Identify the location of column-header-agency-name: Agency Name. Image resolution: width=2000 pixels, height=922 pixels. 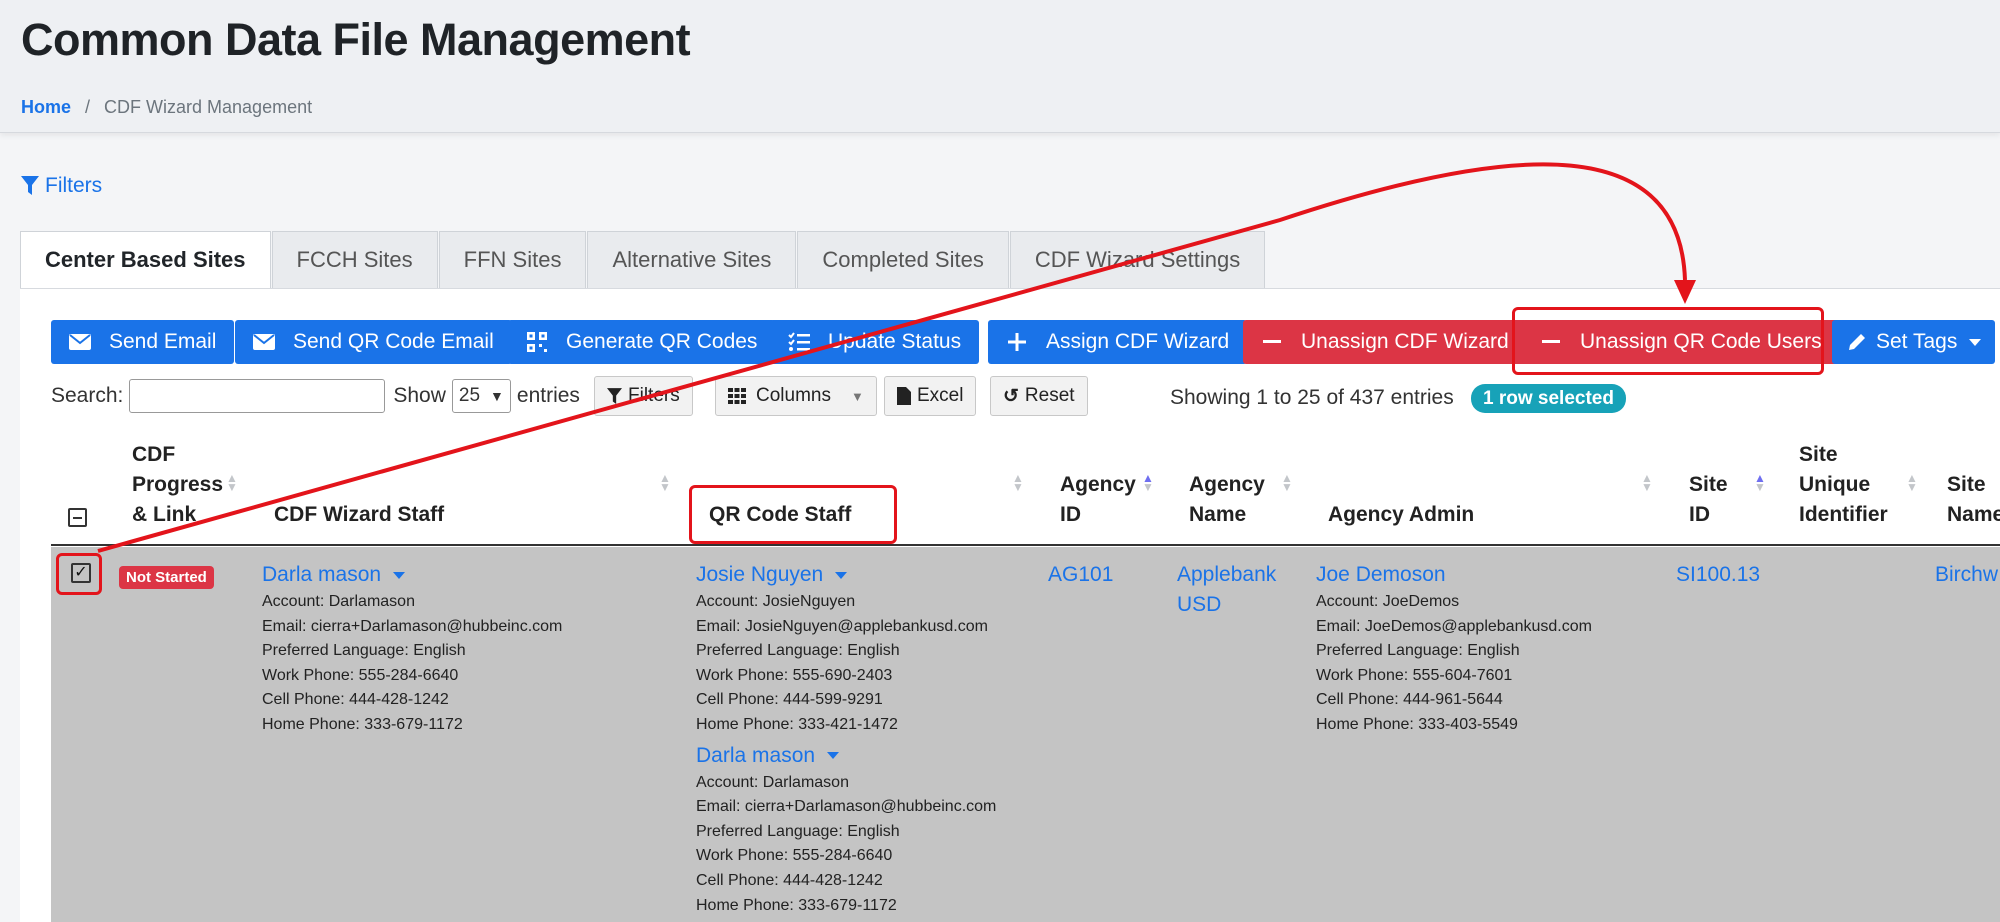
(1227, 500).